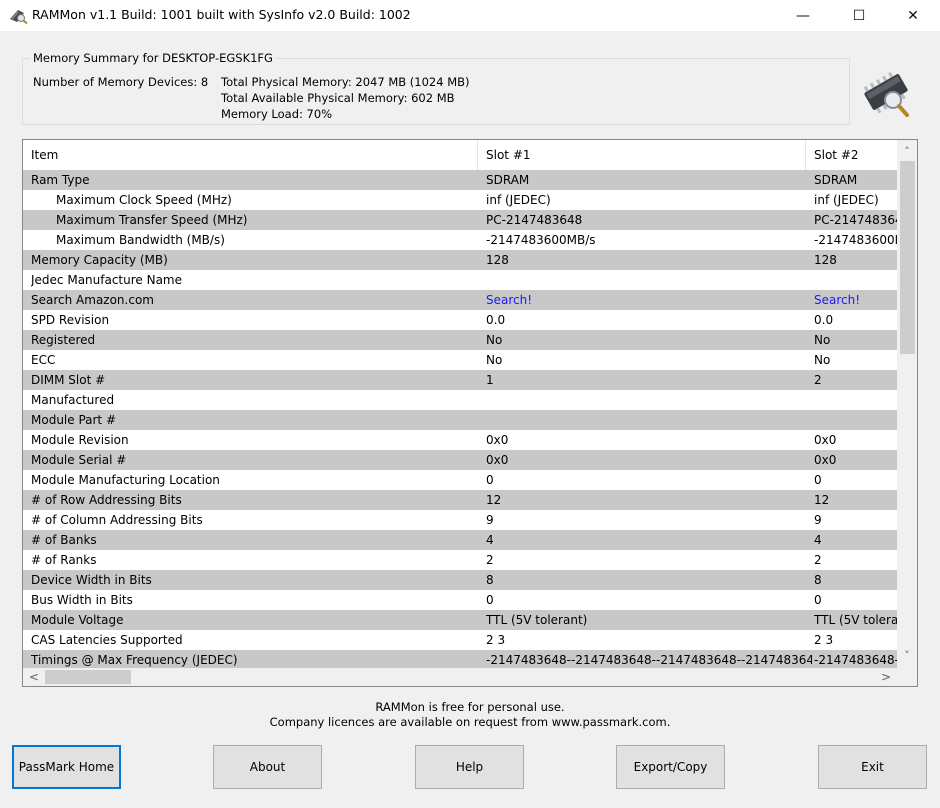 This screenshot has height=808, width=940. I want to click on search-amazon-link-slot-2: Search!, so click(855, 300).